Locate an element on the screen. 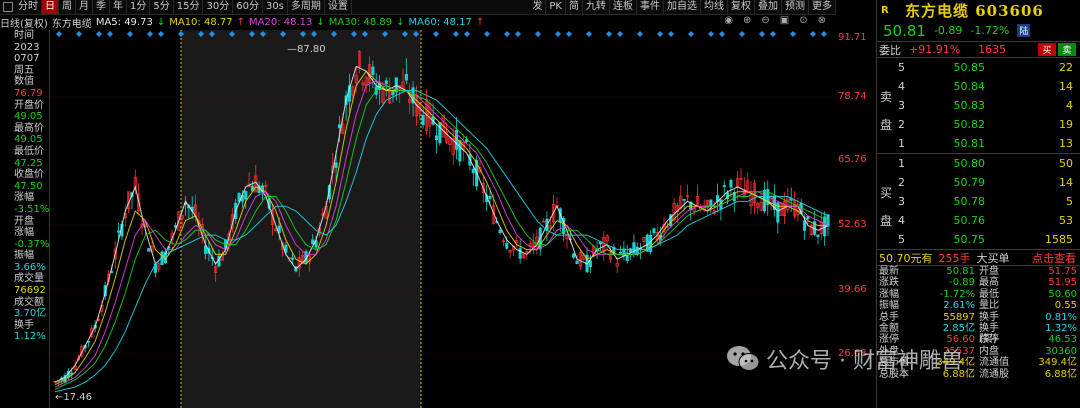 This screenshot has width=1080, height=408. toolbar-tool: 九转 is located at coordinates (596, 7).